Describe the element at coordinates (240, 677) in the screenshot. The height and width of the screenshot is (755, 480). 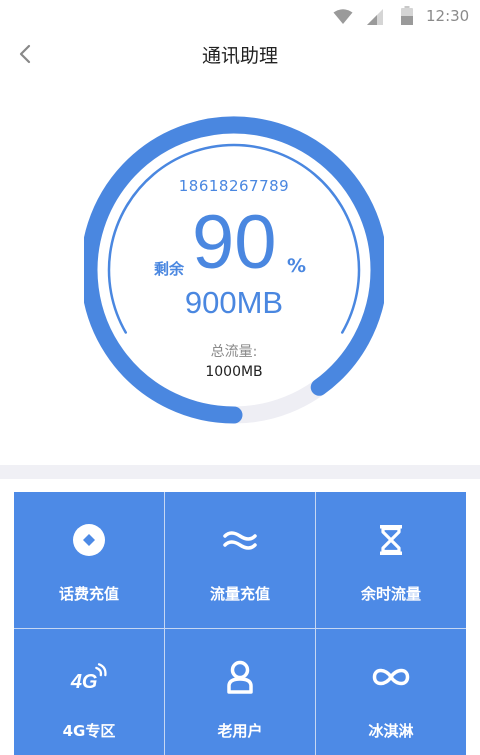
I see `user-icon` at that location.